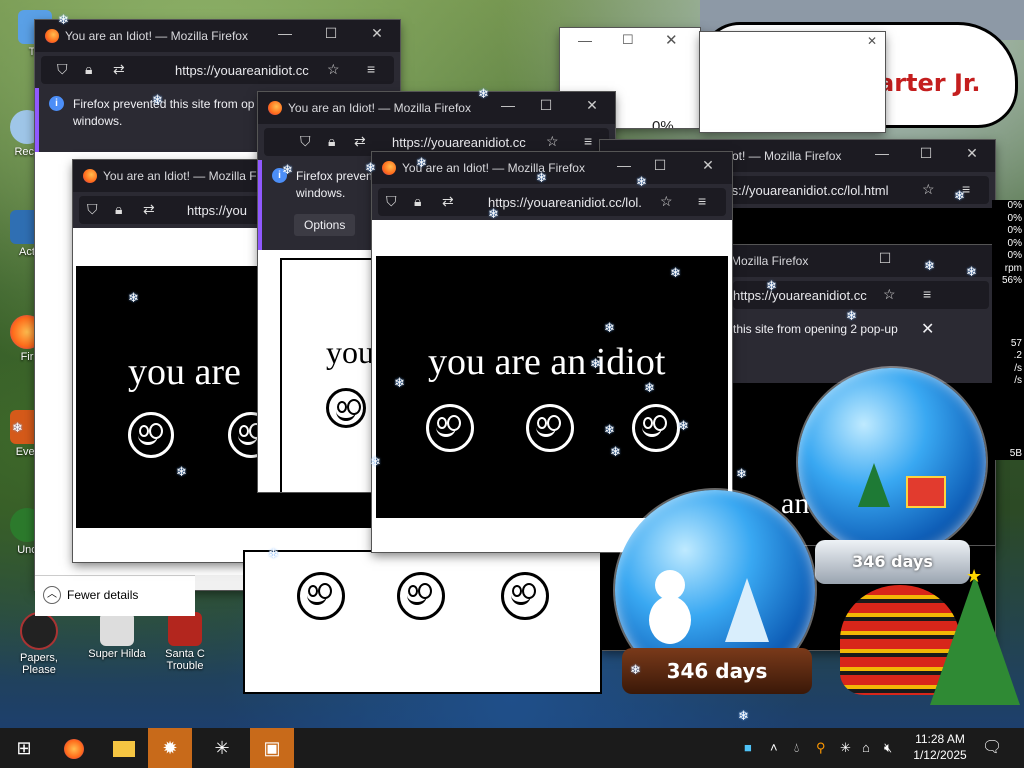 The image size is (1024, 768). What do you see at coordinates (975, 640) in the screenshot?
I see `christmas-tree-icon` at bounding box center [975, 640].